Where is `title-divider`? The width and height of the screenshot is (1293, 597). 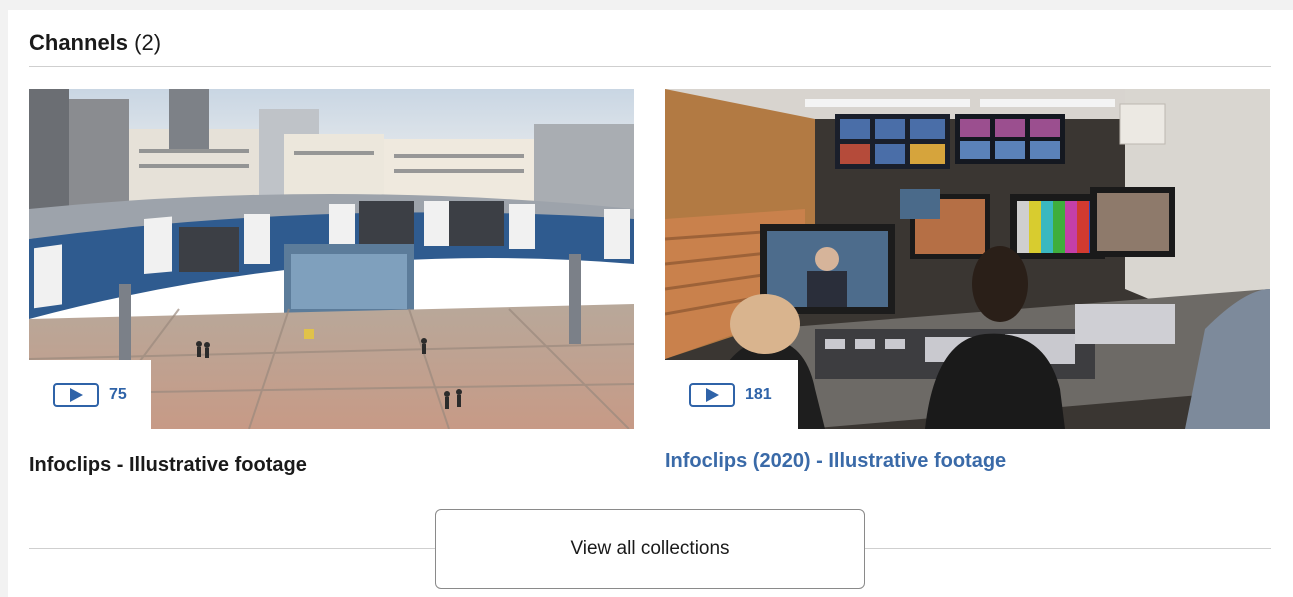
title-divider is located at coordinates (650, 66).